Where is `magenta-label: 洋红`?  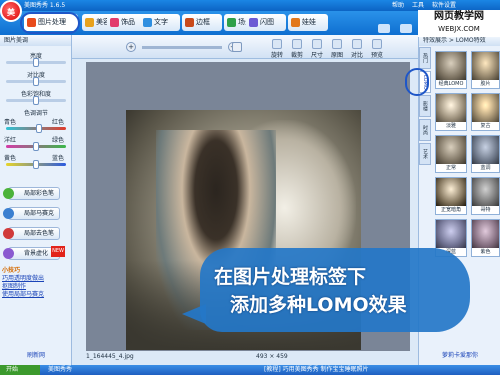 magenta-label: 洋红 is located at coordinates (10, 140).